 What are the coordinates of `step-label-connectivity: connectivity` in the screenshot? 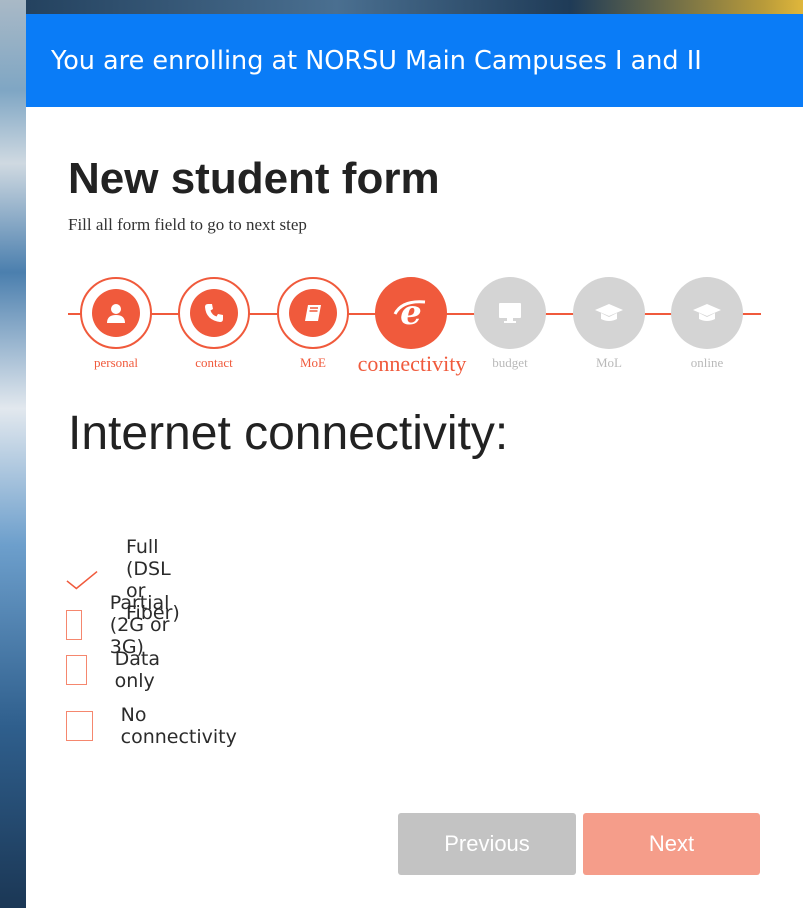 It's located at (412, 363).